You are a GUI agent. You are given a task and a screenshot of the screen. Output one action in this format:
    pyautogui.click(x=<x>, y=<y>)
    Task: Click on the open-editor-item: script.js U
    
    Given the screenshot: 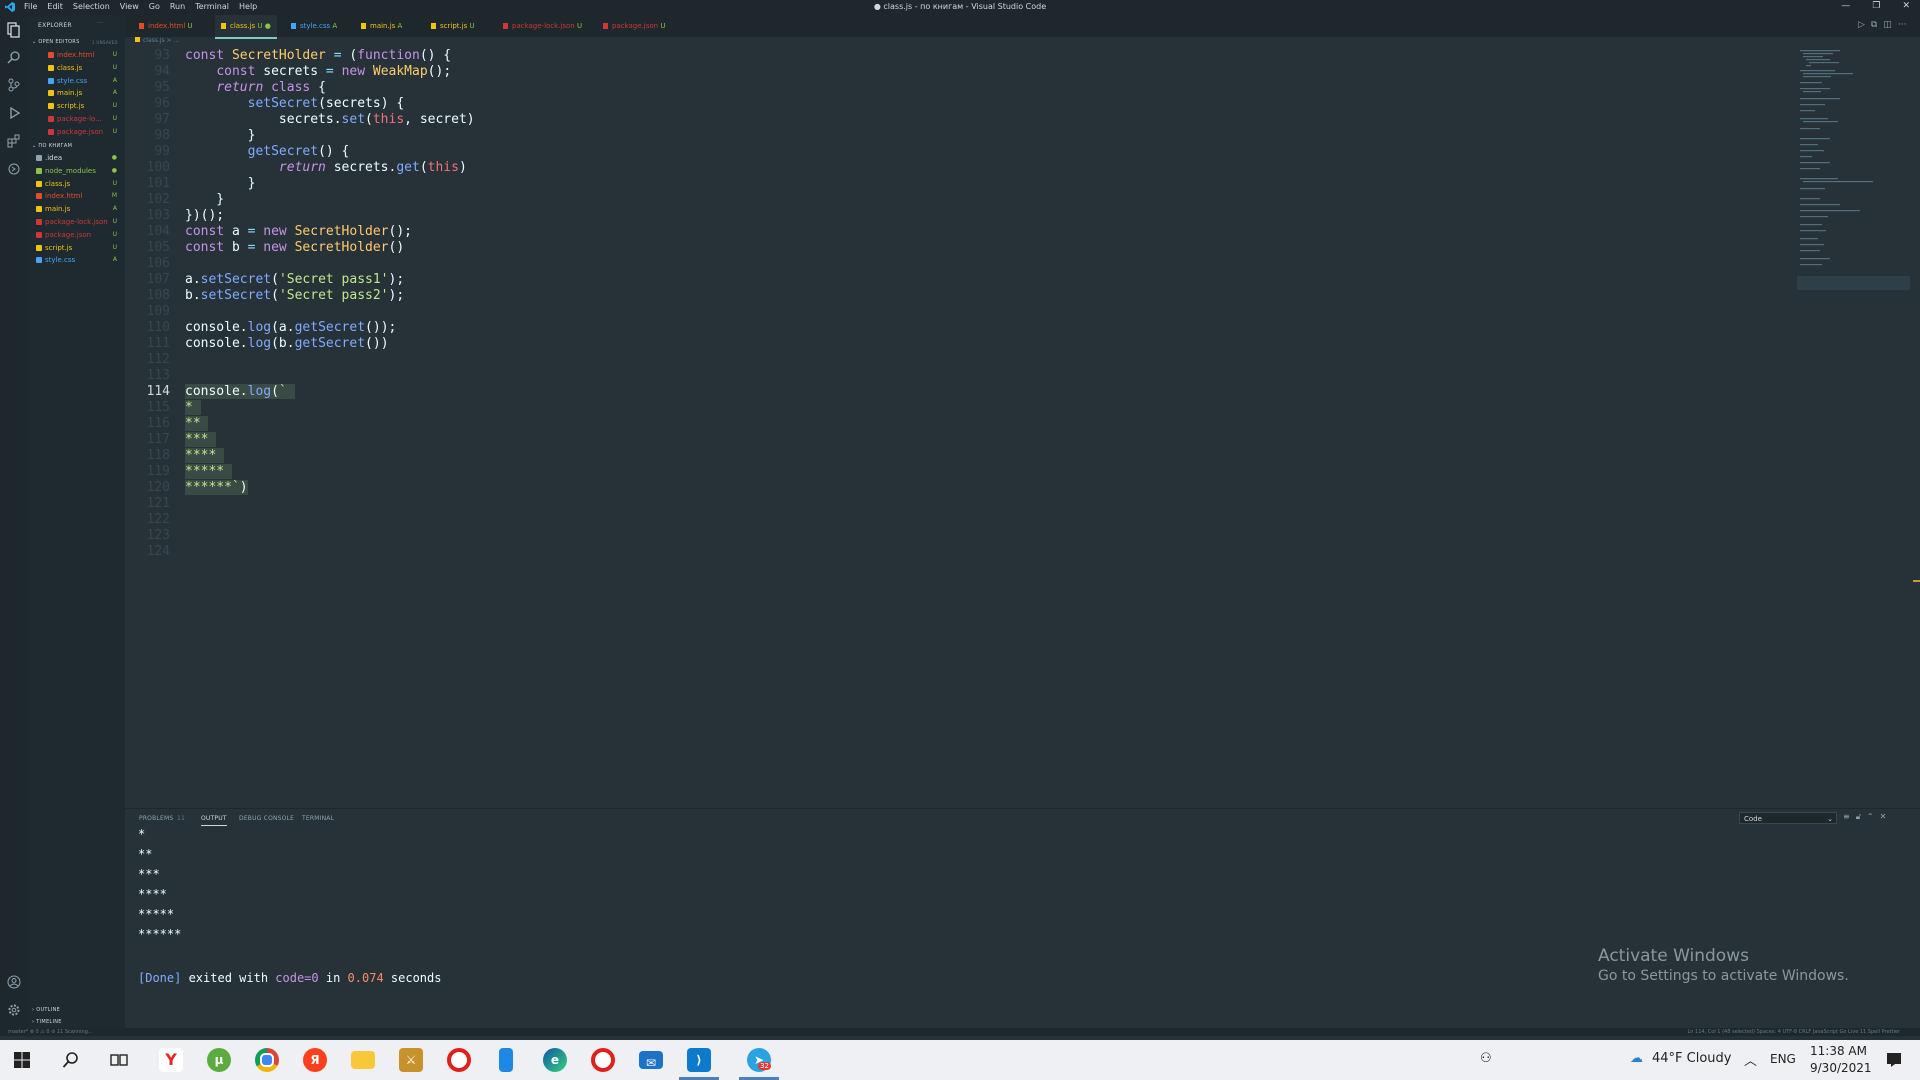 What is the action you would take?
    pyautogui.click(x=76, y=106)
    